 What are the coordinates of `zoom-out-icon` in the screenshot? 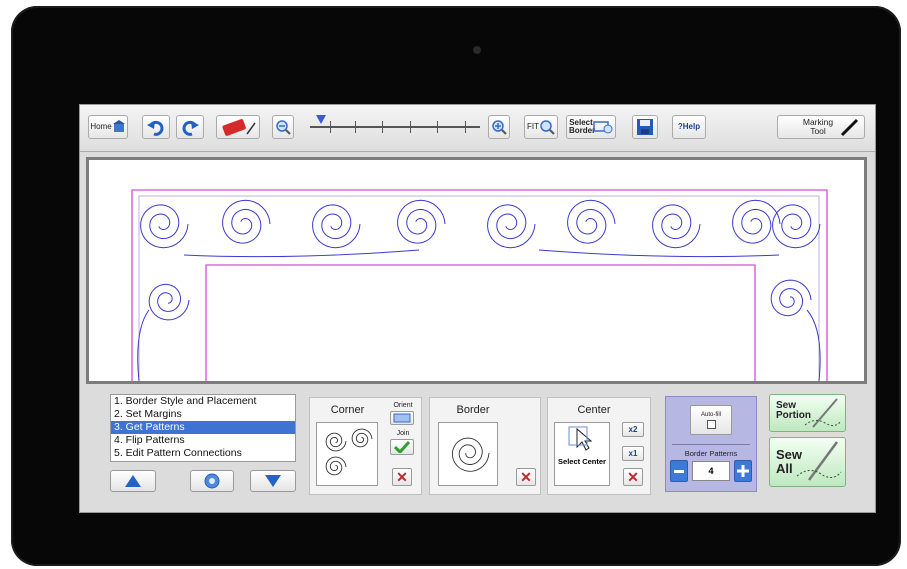 It's located at (283, 127).